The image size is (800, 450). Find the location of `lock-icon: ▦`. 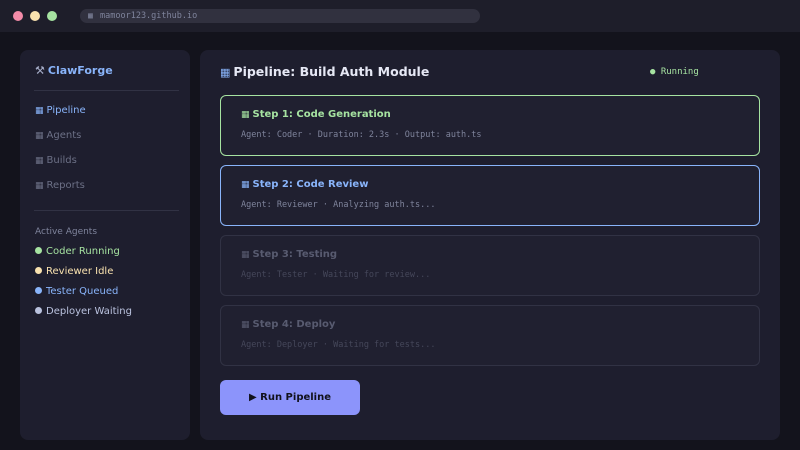

lock-icon: ▦ is located at coordinates (90, 15).